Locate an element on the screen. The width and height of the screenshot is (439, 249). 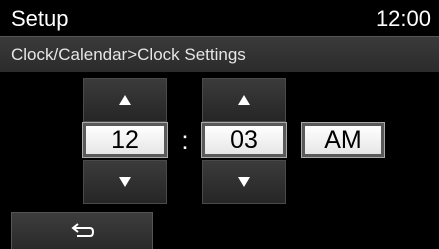
back-button is located at coordinates (82, 230).